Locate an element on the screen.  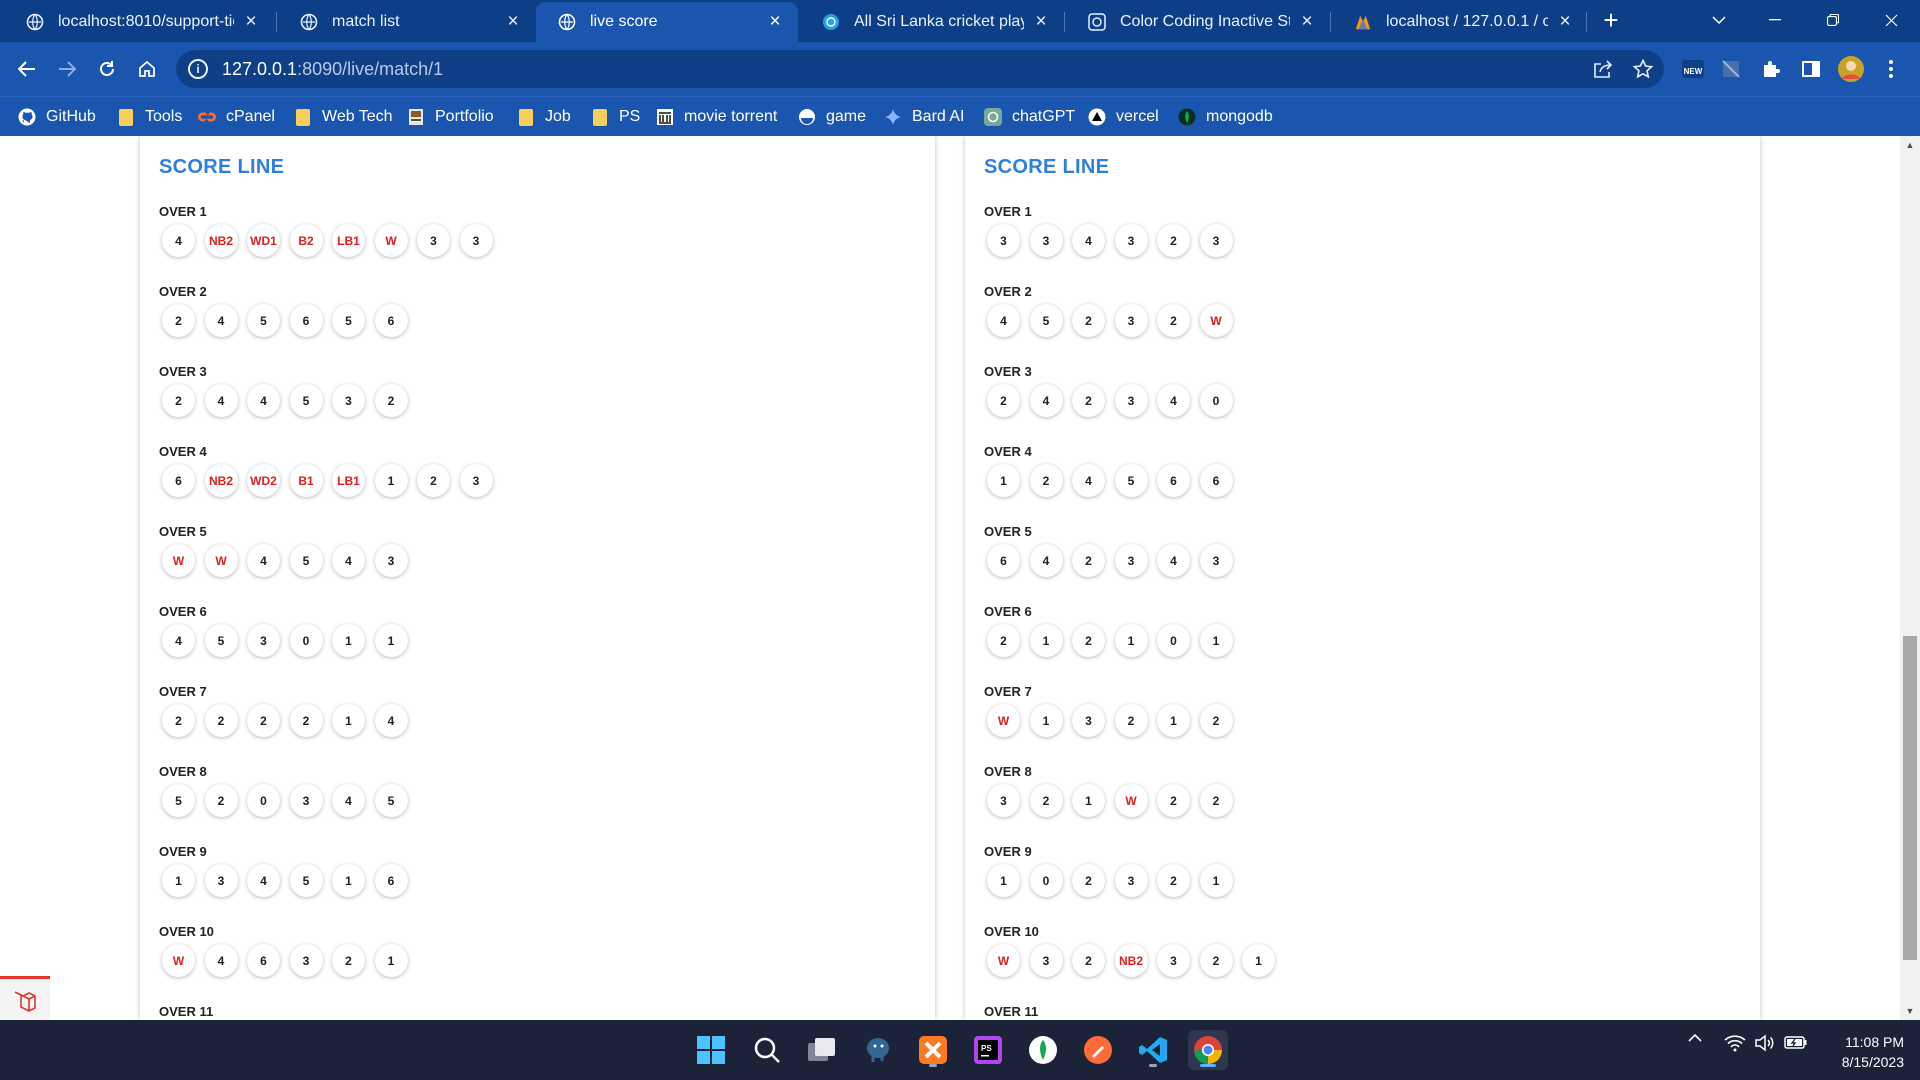
bookmark-portfolio: Portfolio is located at coordinates (450, 117).